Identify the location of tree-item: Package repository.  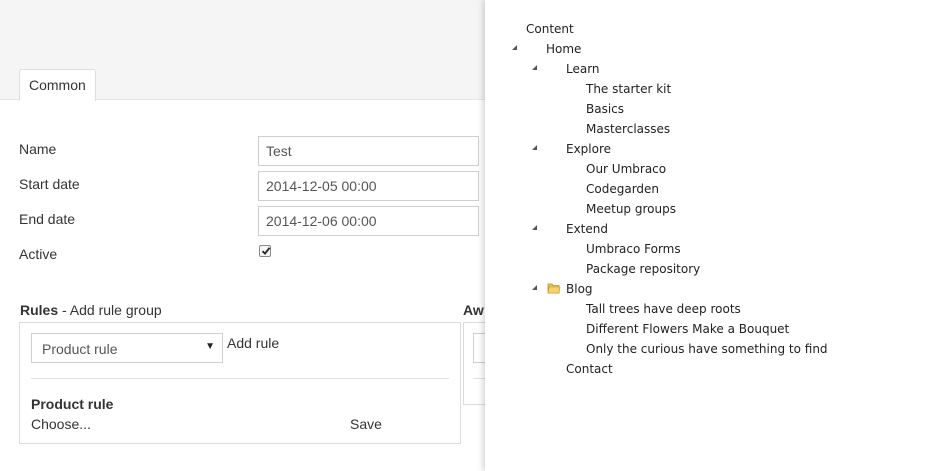
(643, 269).